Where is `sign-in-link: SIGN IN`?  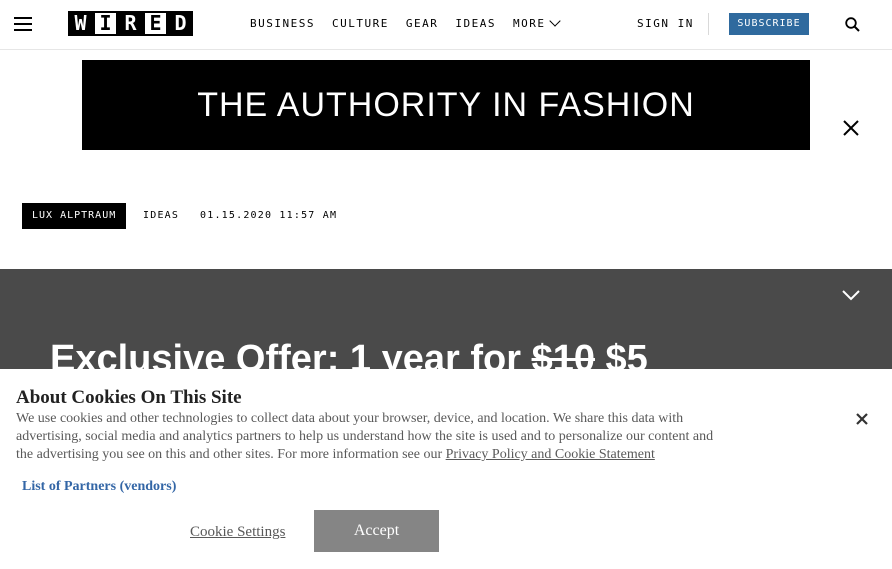
sign-in-link: SIGN IN is located at coordinates (665, 23).